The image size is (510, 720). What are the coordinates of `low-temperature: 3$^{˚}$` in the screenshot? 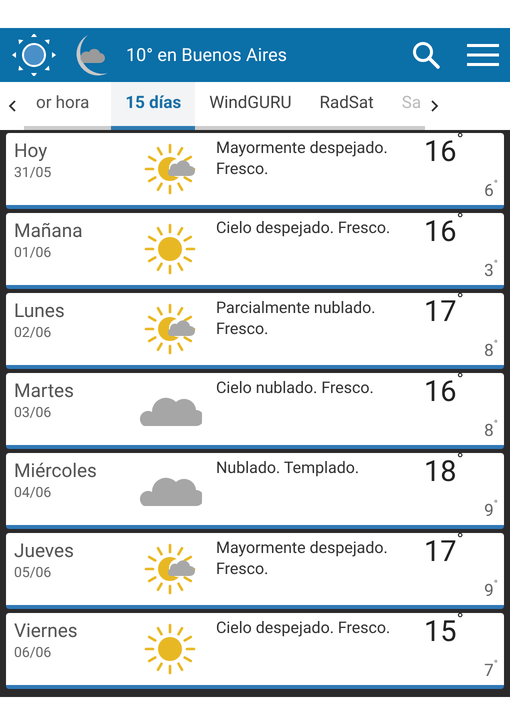 It's located at (491, 271).